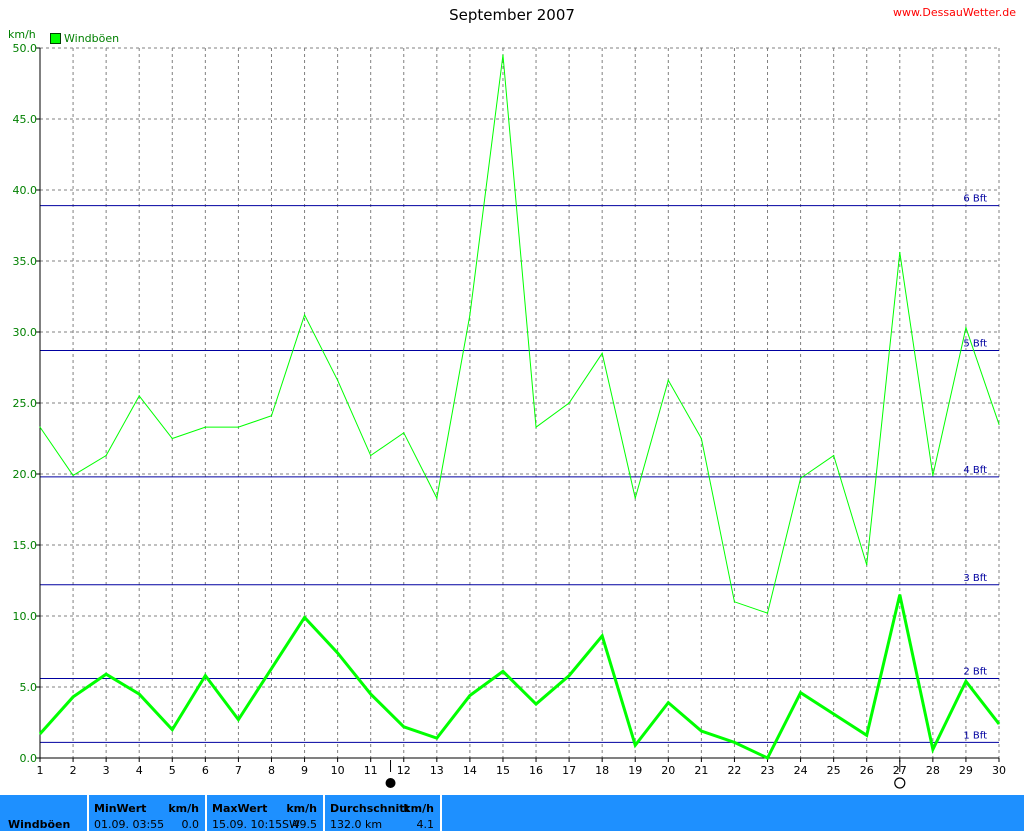  What do you see at coordinates (305, 824) in the screenshot?
I see `stats-max-value: 49.5` at bounding box center [305, 824].